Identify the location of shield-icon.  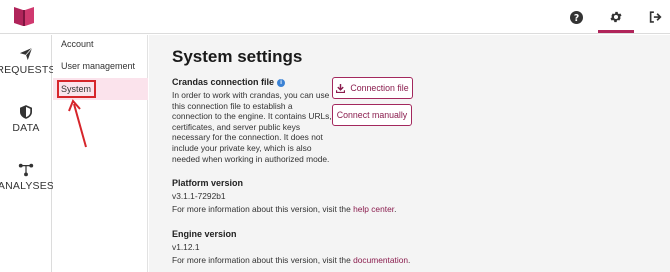
(26, 112).